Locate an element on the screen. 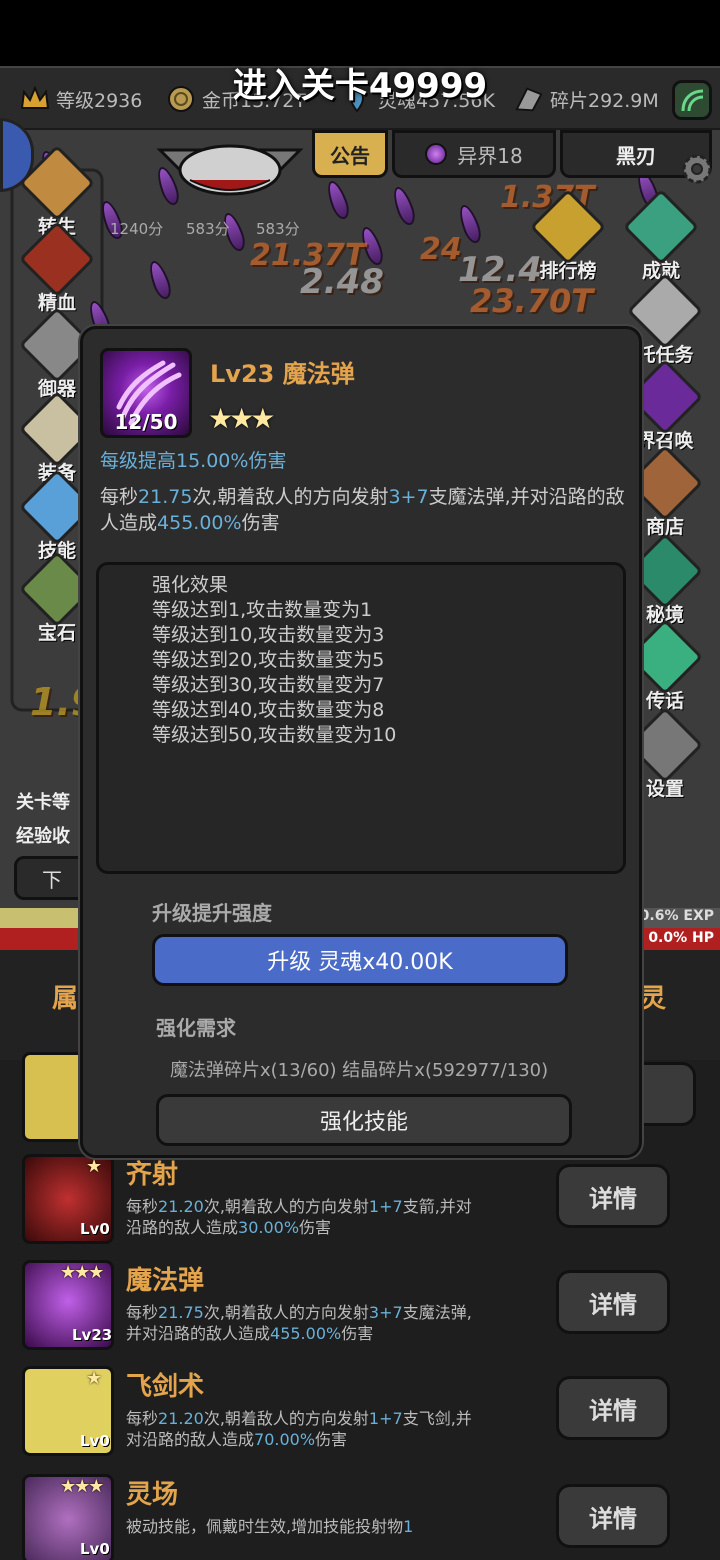 The image size is (720, 1560). fragment-count: 12/50 is located at coordinates (146, 422).